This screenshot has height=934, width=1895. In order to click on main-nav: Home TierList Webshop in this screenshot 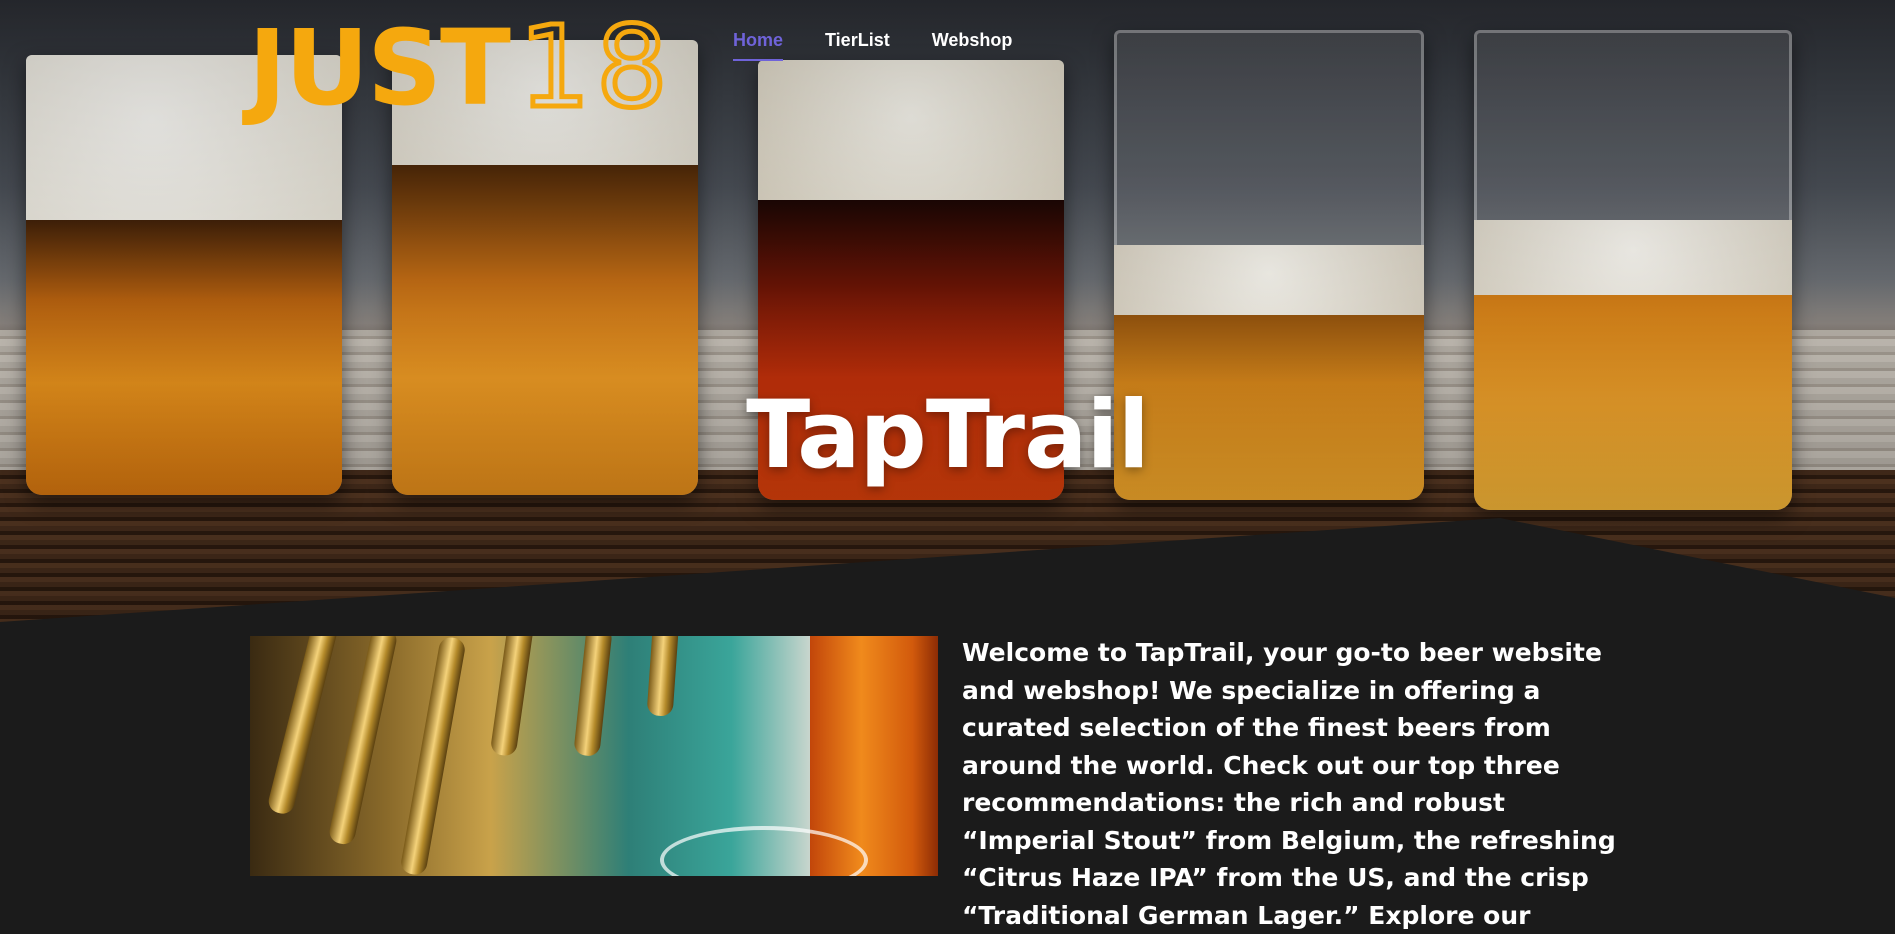, I will do `click(872, 45)`.